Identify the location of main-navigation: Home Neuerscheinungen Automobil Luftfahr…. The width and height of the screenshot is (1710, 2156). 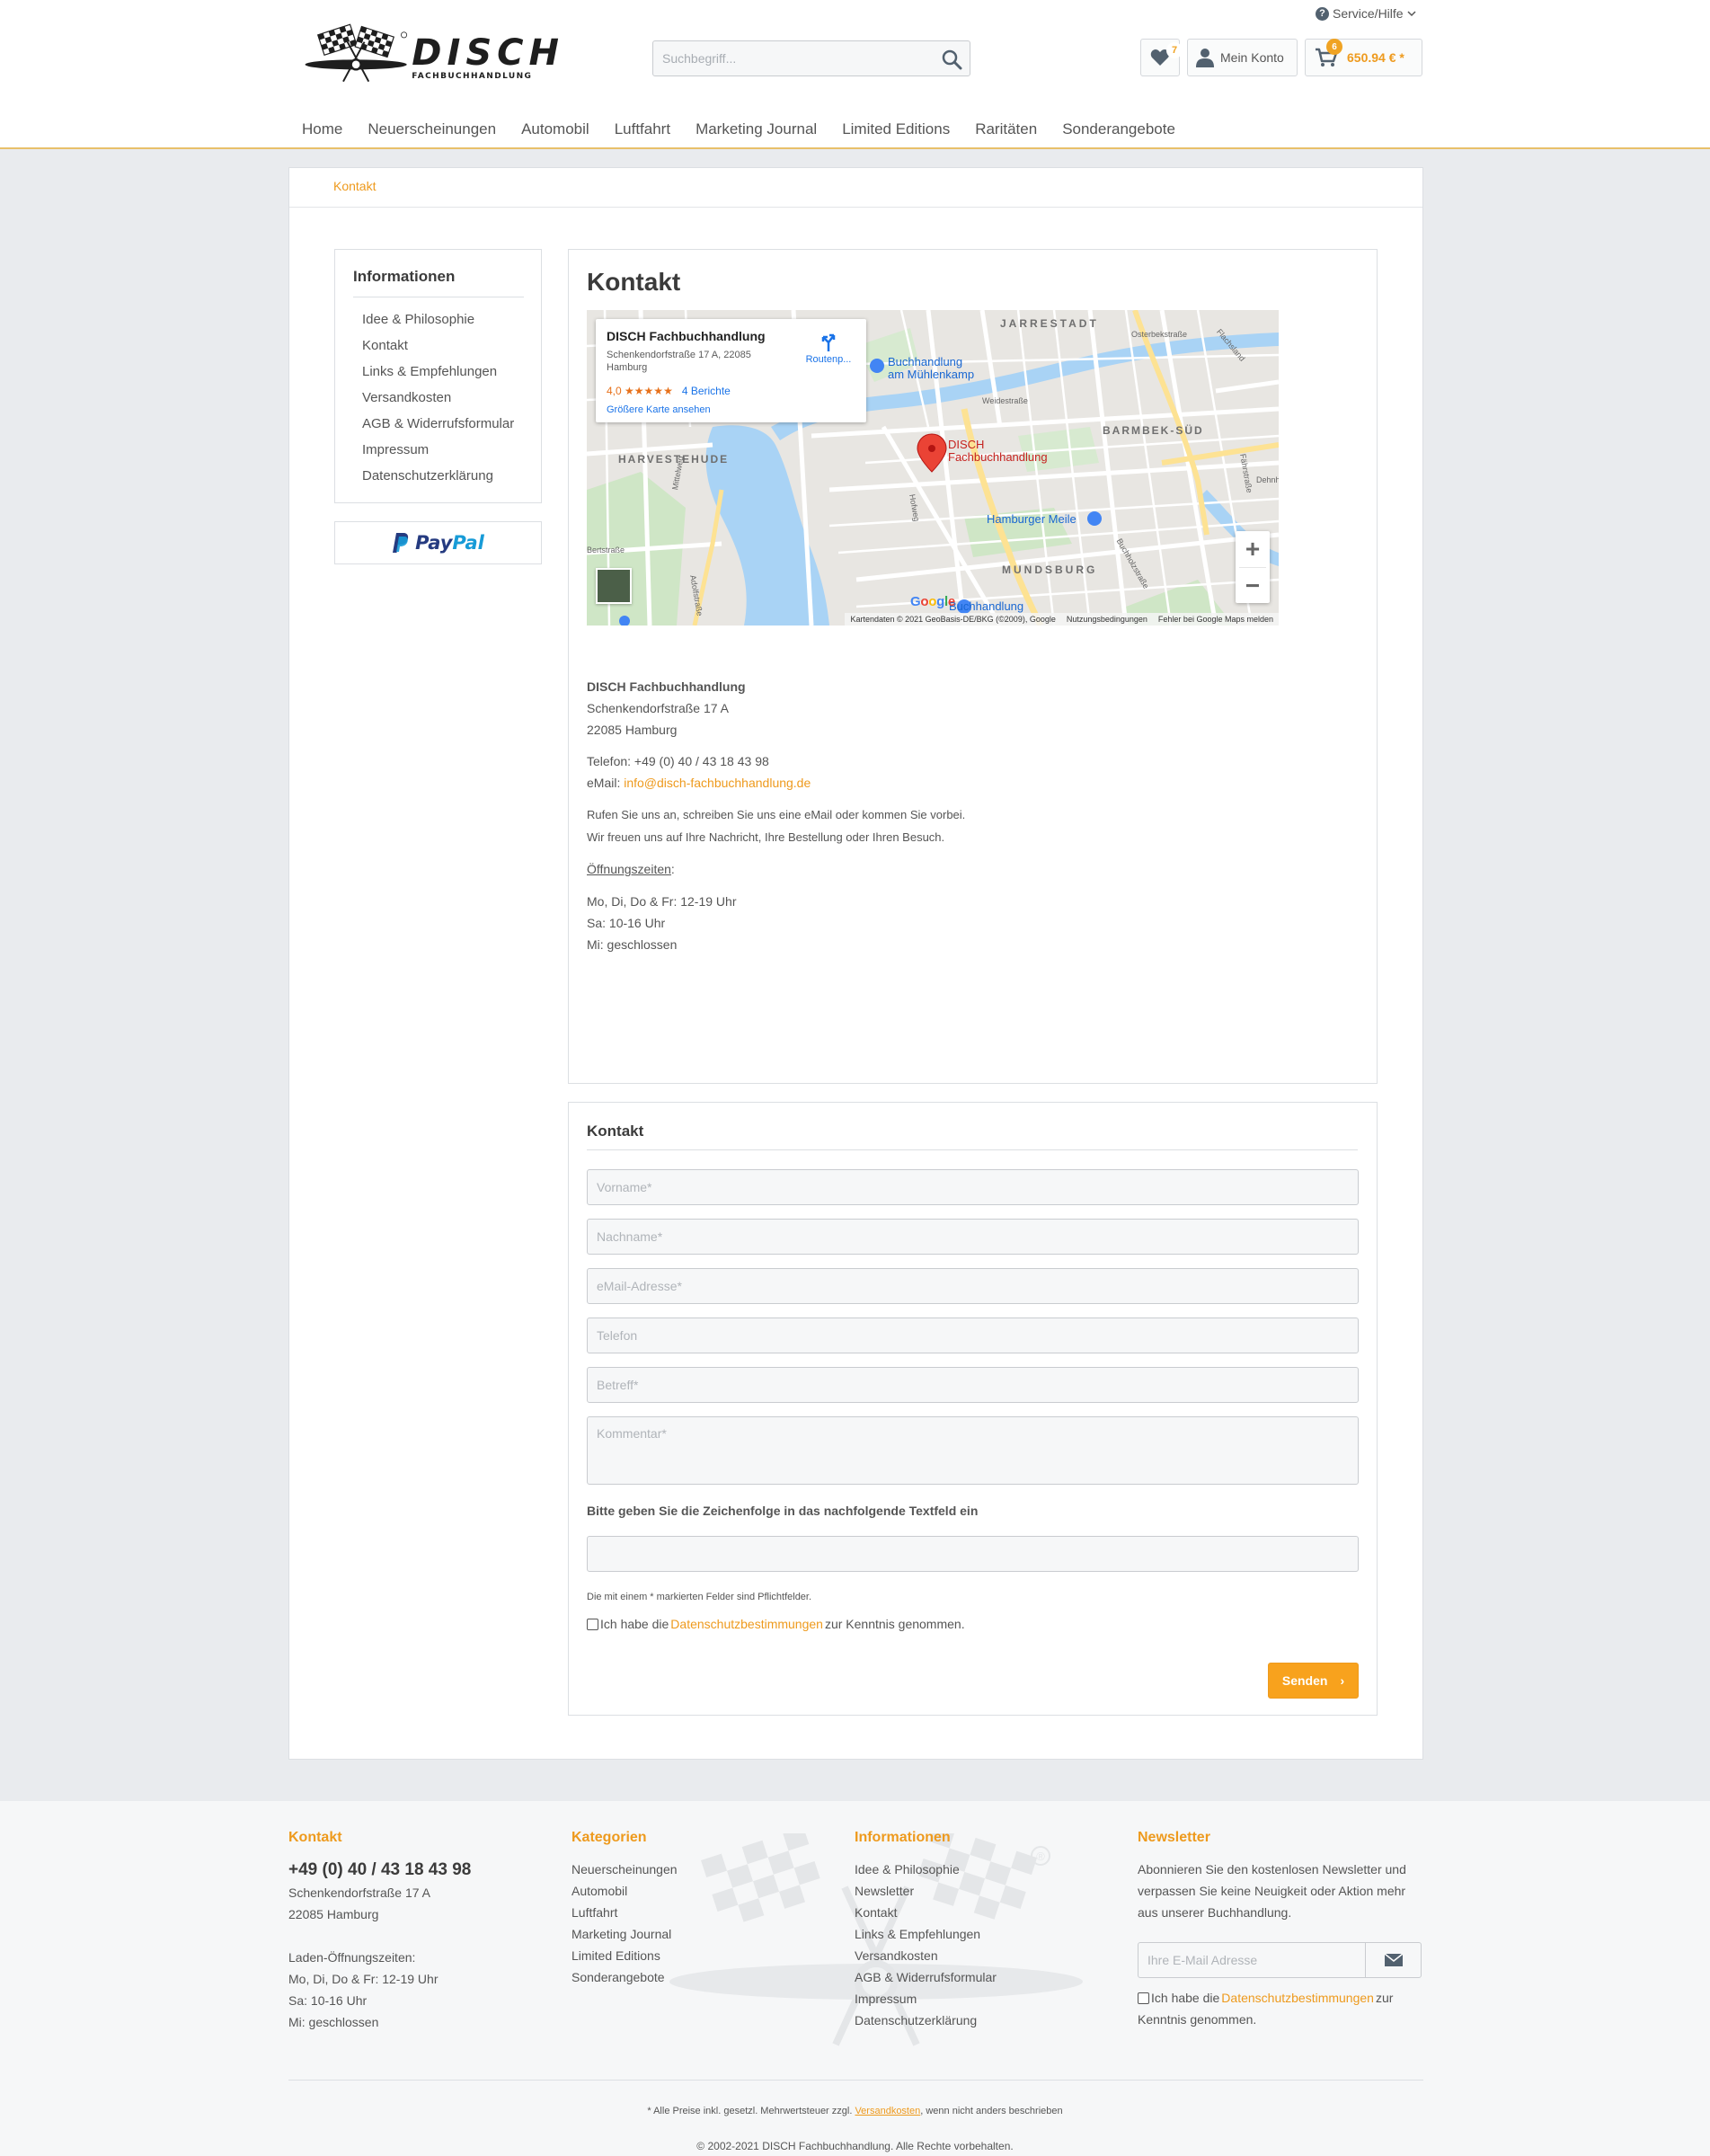
(738, 129).